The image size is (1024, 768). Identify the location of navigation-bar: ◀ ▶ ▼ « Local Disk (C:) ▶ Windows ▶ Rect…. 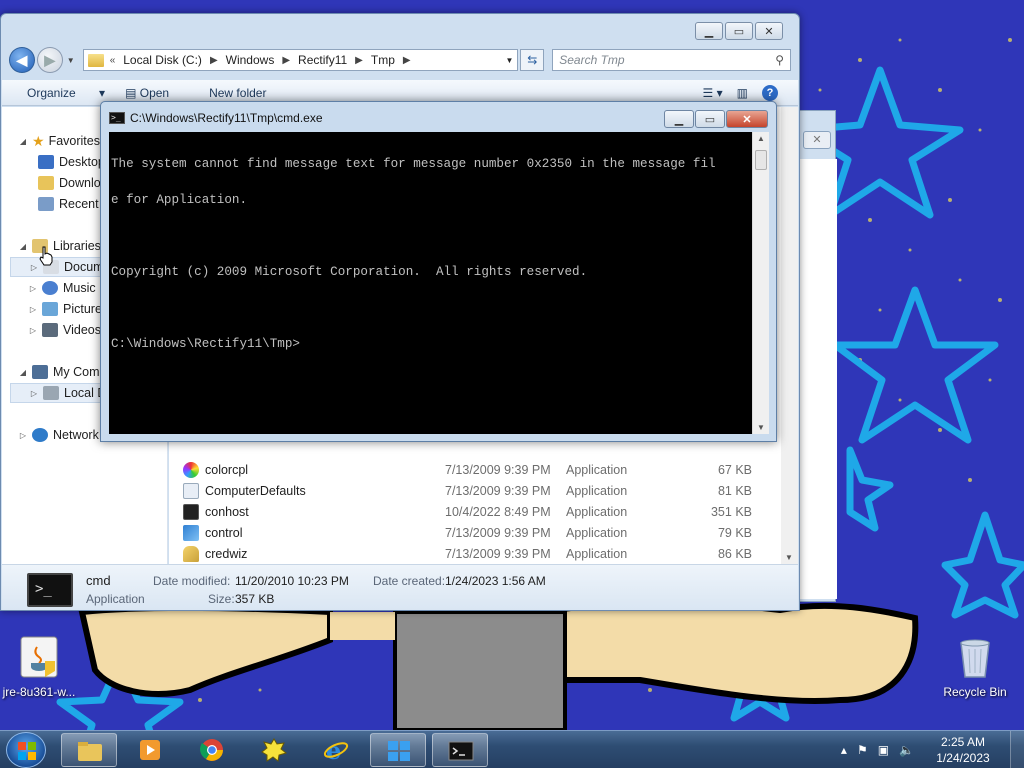
(400, 60).